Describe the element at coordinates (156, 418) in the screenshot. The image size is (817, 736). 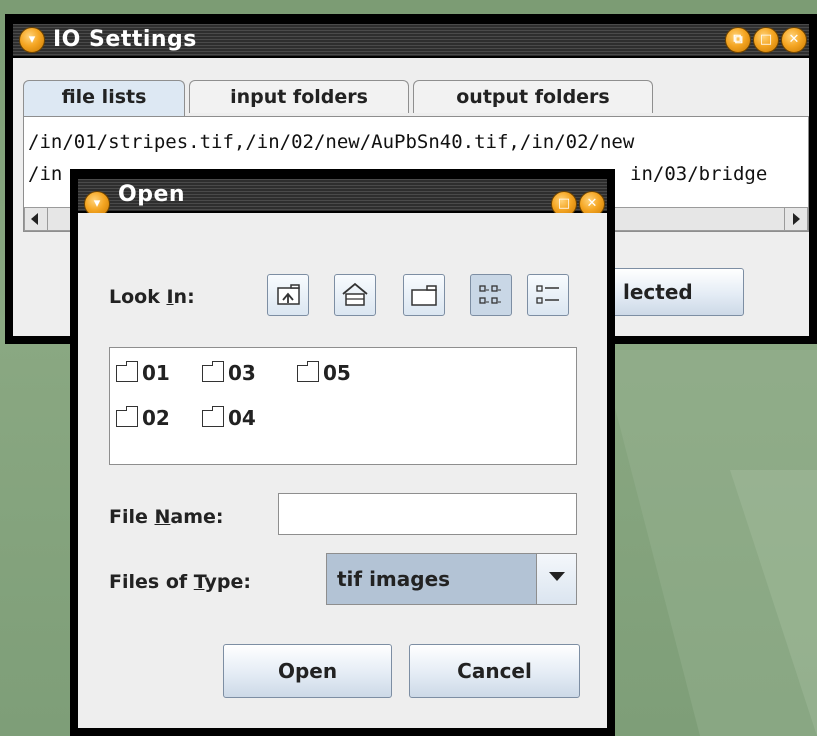
I see `folder-label: 02` at that location.